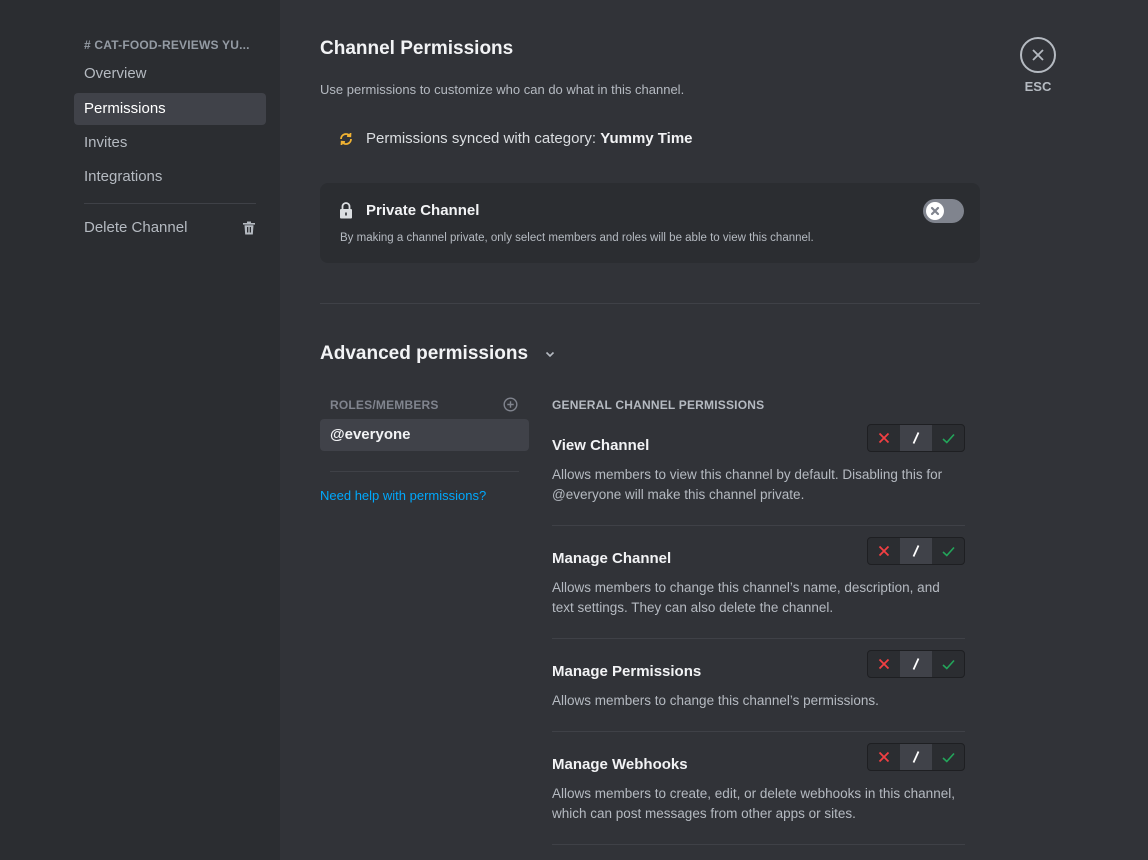 Image resolution: width=1148 pixels, height=860 pixels. I want to click on close-icon, so click(1038, 55).